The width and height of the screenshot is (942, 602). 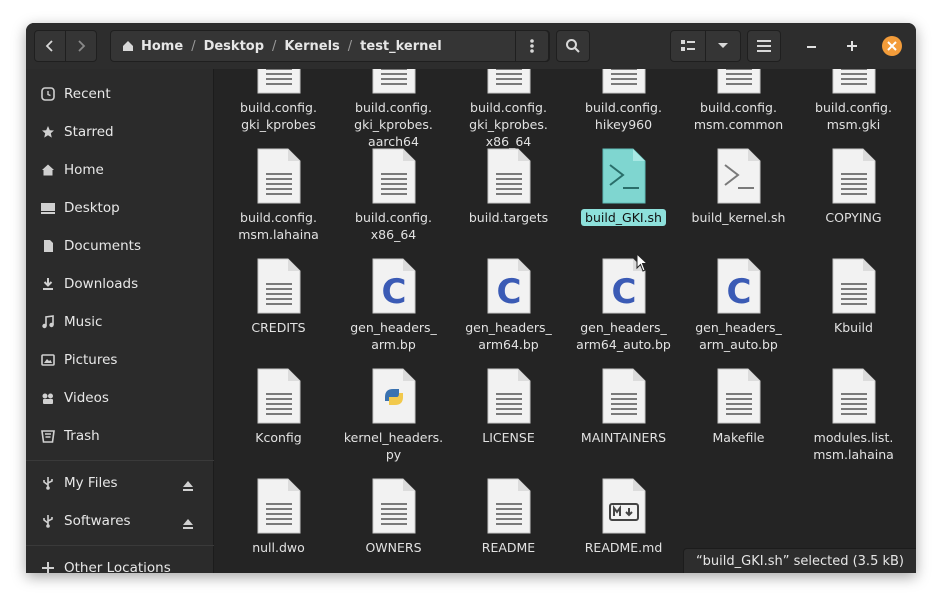 I want to click on file-item: build.targets, so click(x=508, y=192).